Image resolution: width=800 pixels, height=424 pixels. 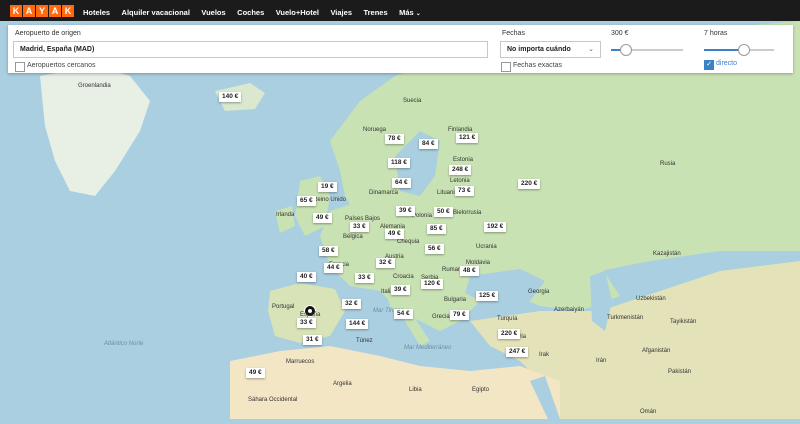 I want to click on place-label: Irlanda, so click(x=285, y=215).